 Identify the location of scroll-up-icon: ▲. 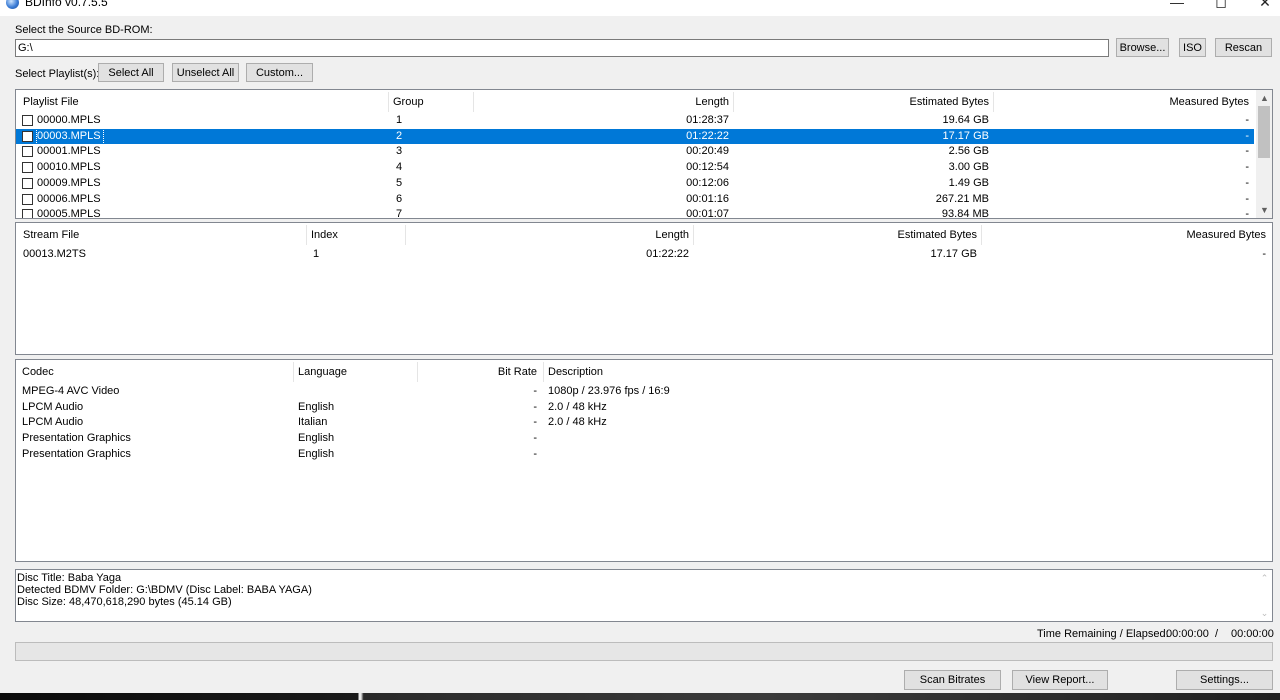
(1264, 98).